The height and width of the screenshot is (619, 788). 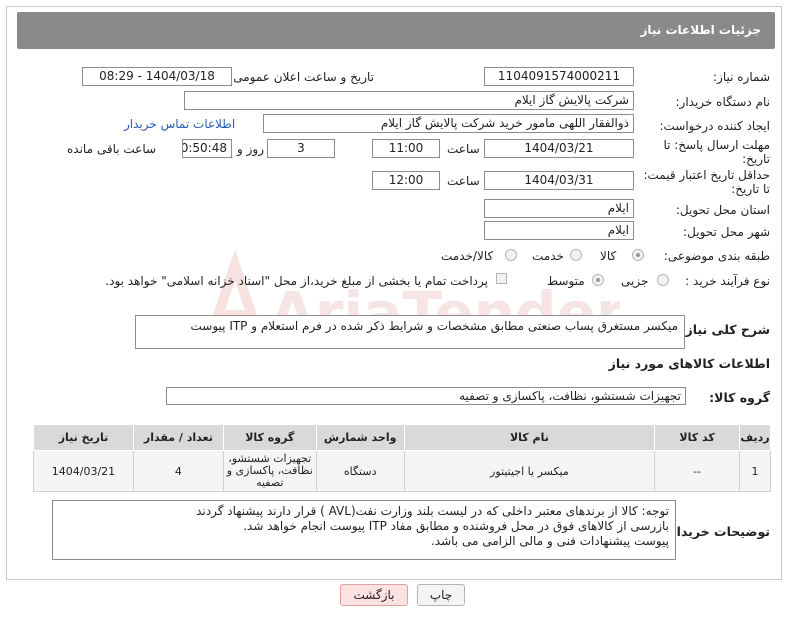 What do you see at coordinates (717, 531) in the screenshot?
I see `buyer-notes-label: توضیحات خریدار:` at bounding box center [717, 531].